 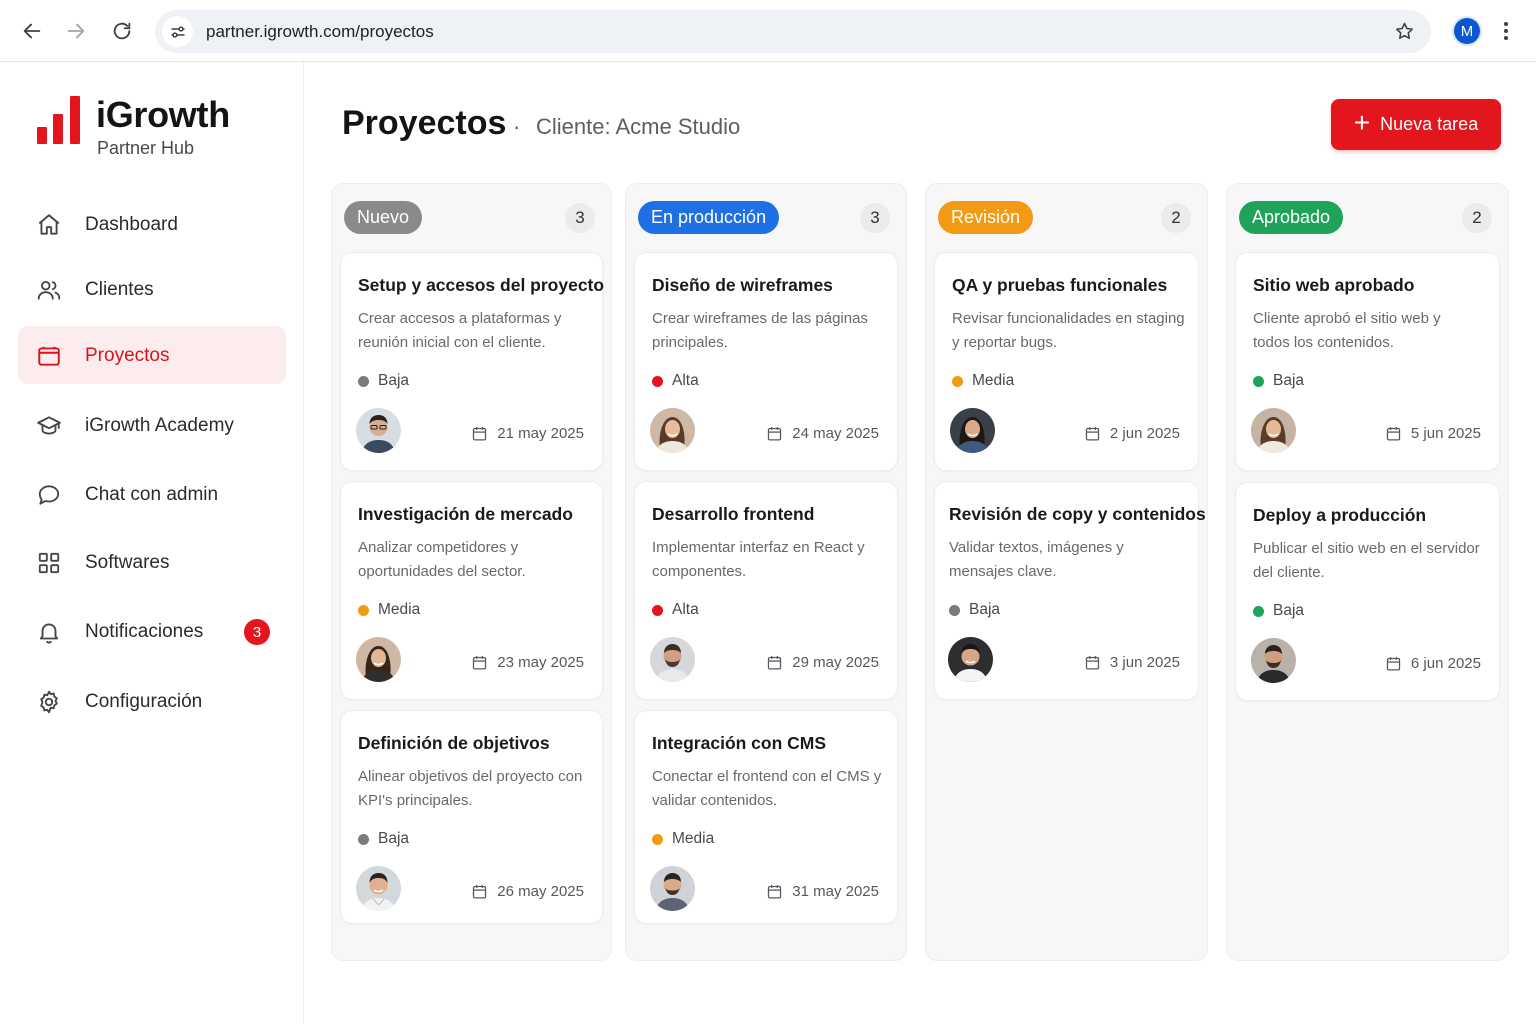 I want to click on brand-name: iGrowth, so click(x=163, y=114).